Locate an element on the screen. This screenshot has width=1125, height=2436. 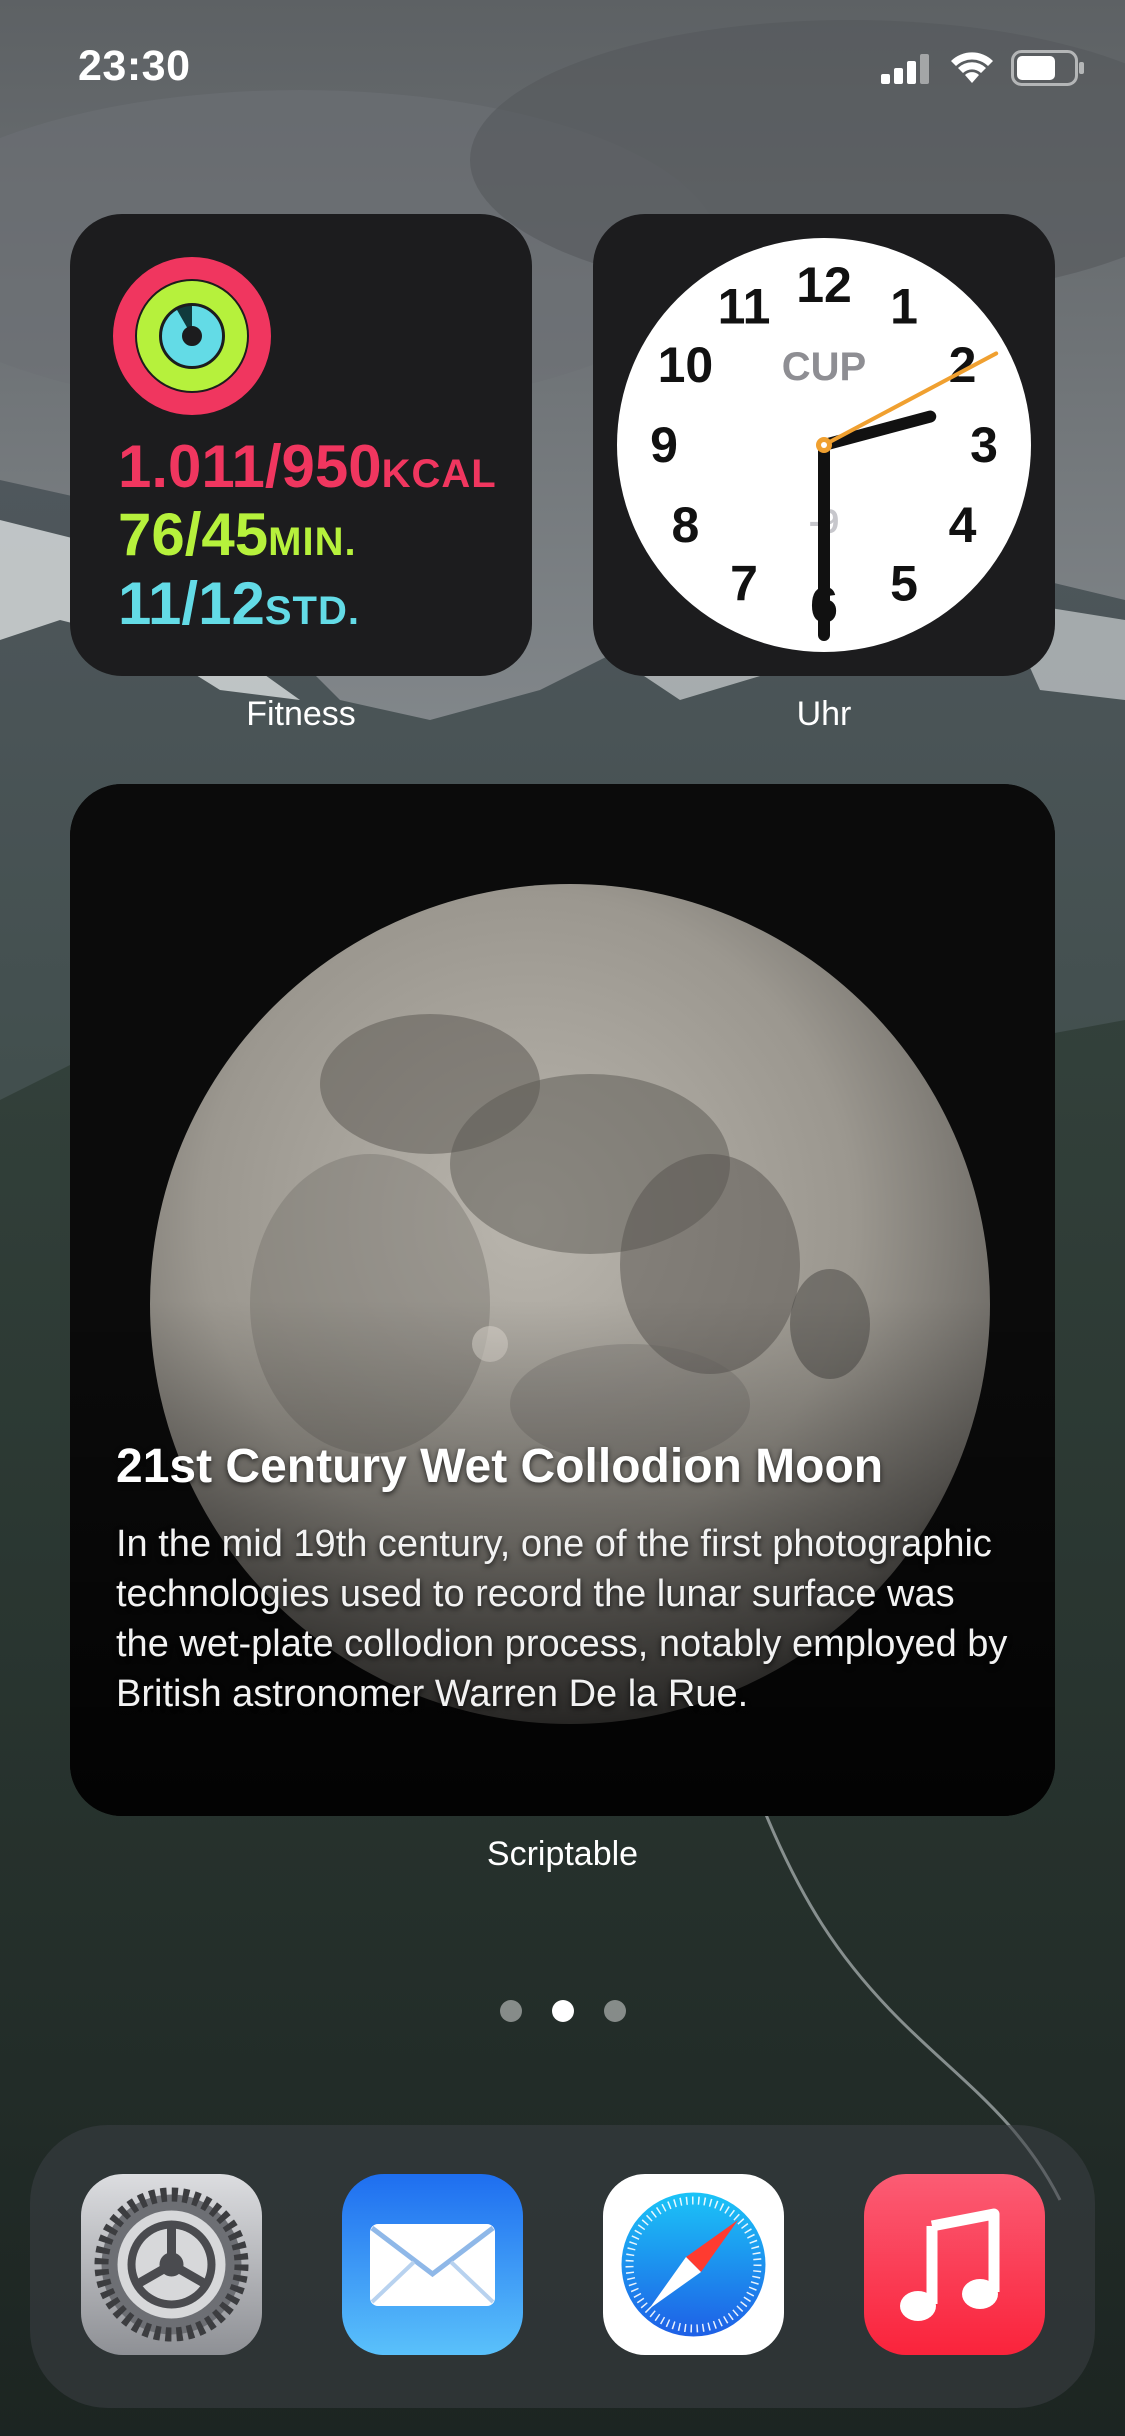
fitness-widget: 1.011/950KCAL 76/45MIN. 11/12STD. is located at coordinates (301, 445).